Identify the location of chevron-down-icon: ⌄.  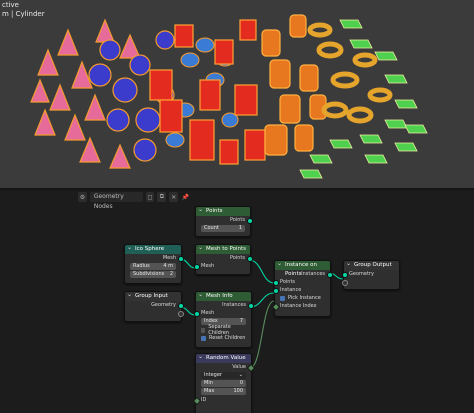
(240, 375).